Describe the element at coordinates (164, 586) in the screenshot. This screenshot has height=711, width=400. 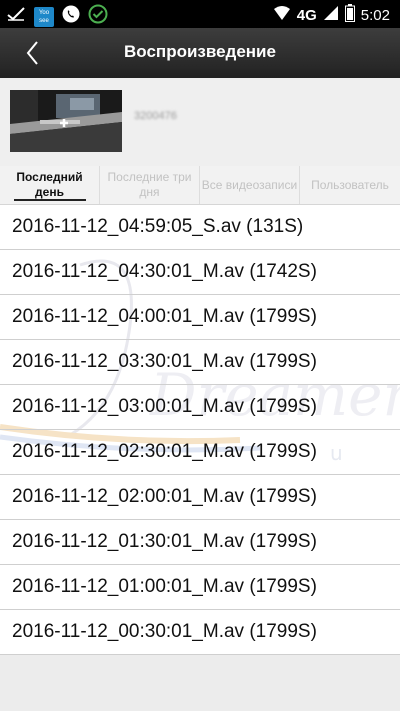
I see `recording-label: 2016-11-12_01:00:01_M.av (1799S)` at that location.